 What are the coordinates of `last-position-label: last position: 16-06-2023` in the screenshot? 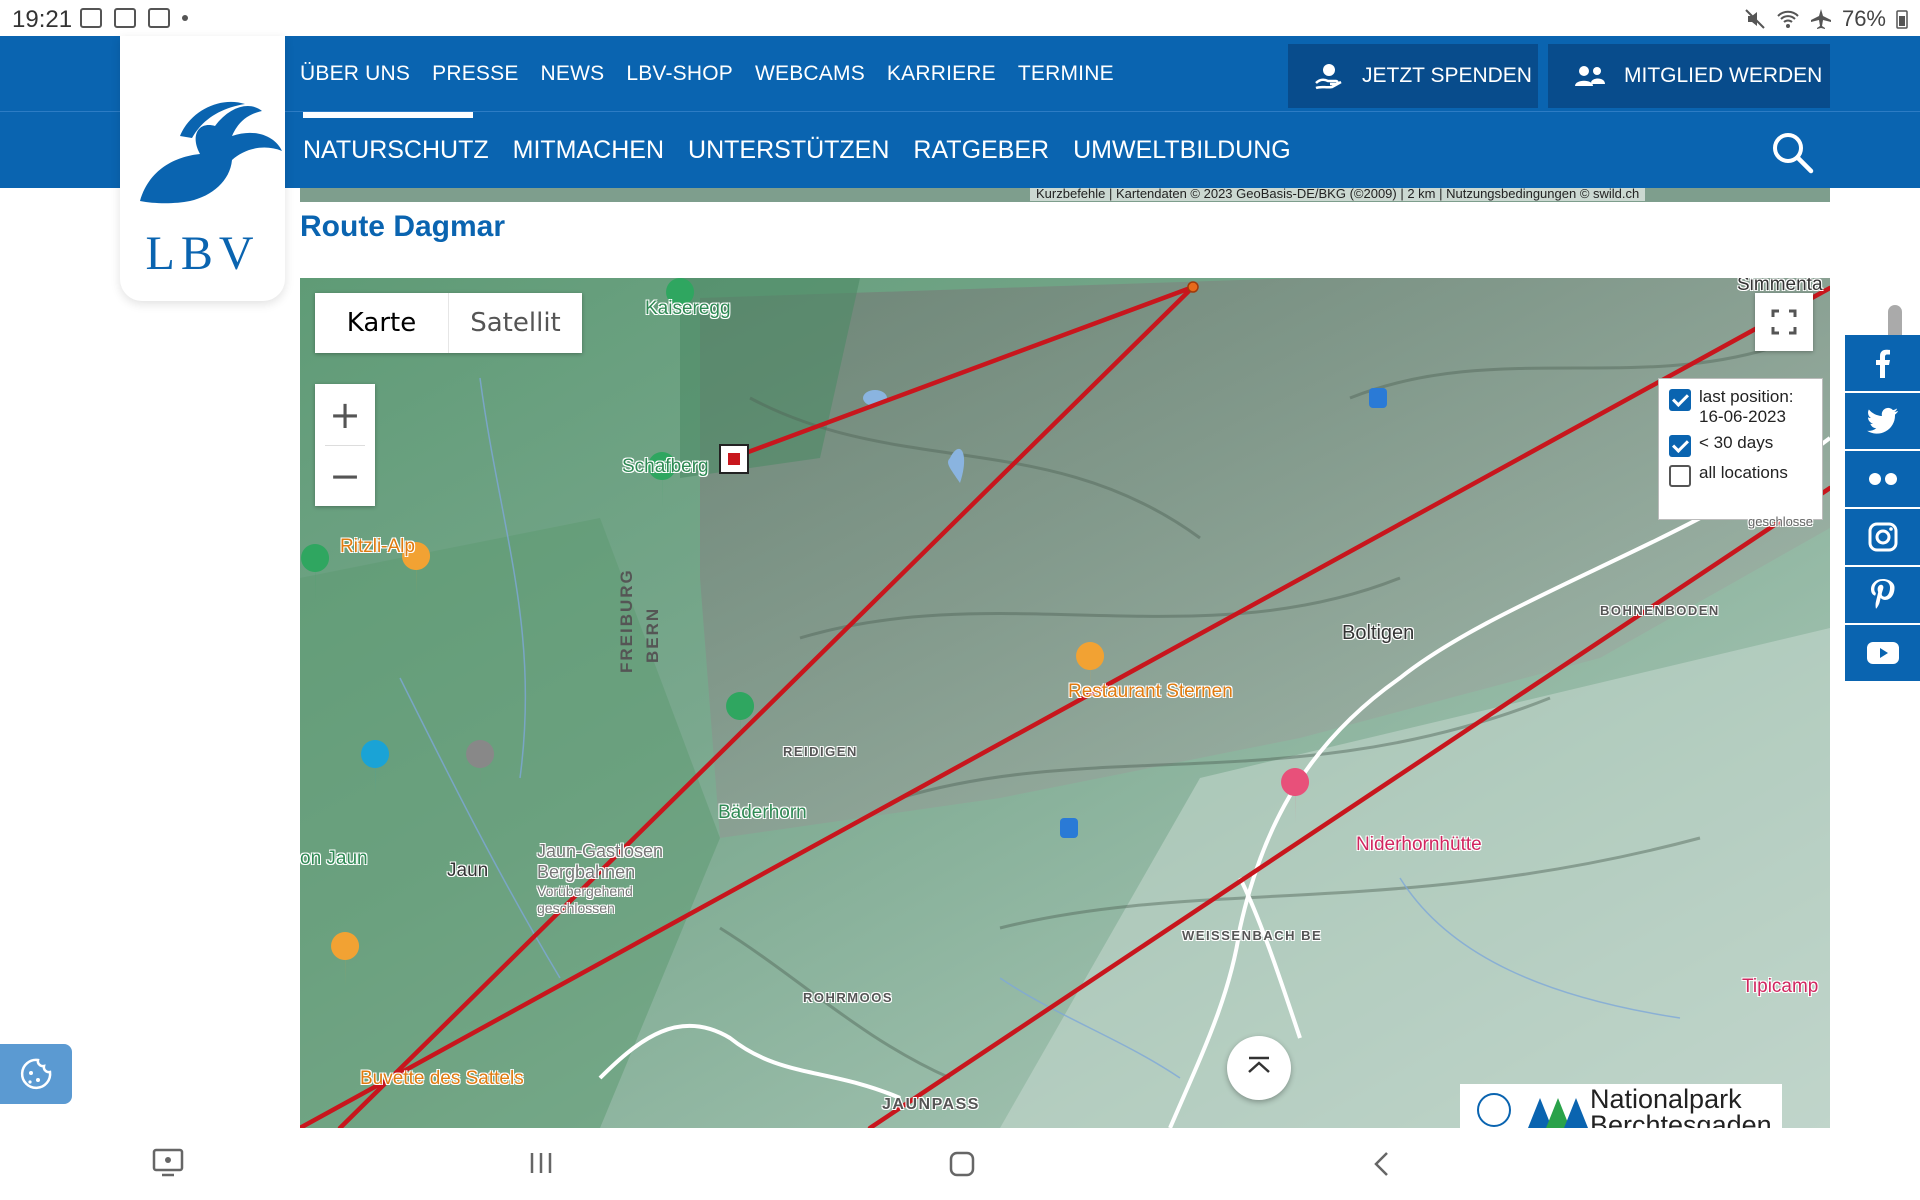 It's located at (1746, 406).